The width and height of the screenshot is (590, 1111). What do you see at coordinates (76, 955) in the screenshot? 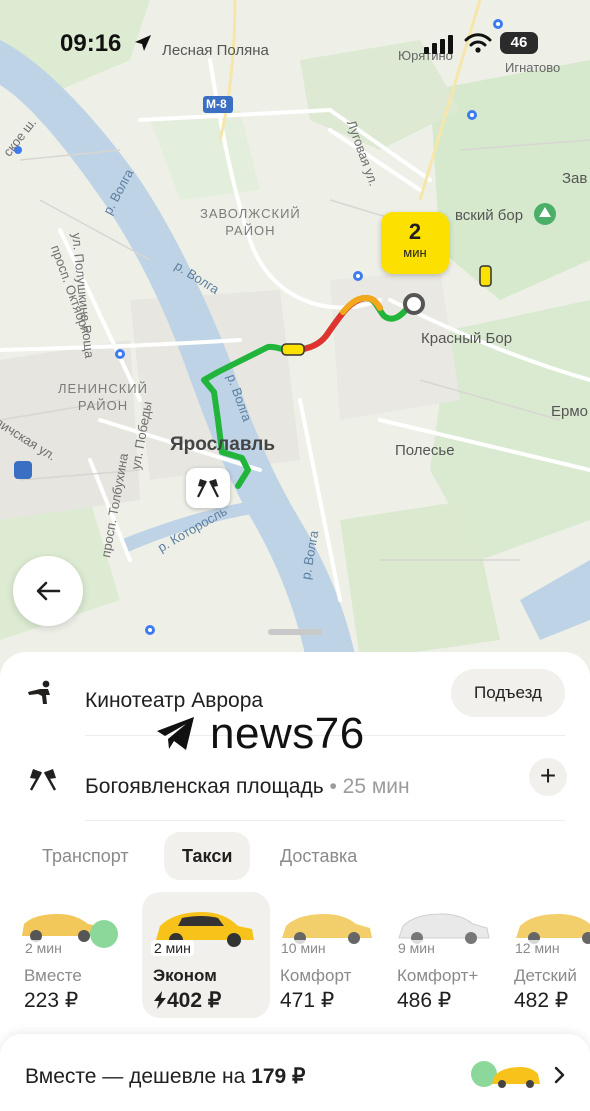
I see `tariff-card-together: 2 мин Вместе 223 ₽` at bounding box center [76, 955].